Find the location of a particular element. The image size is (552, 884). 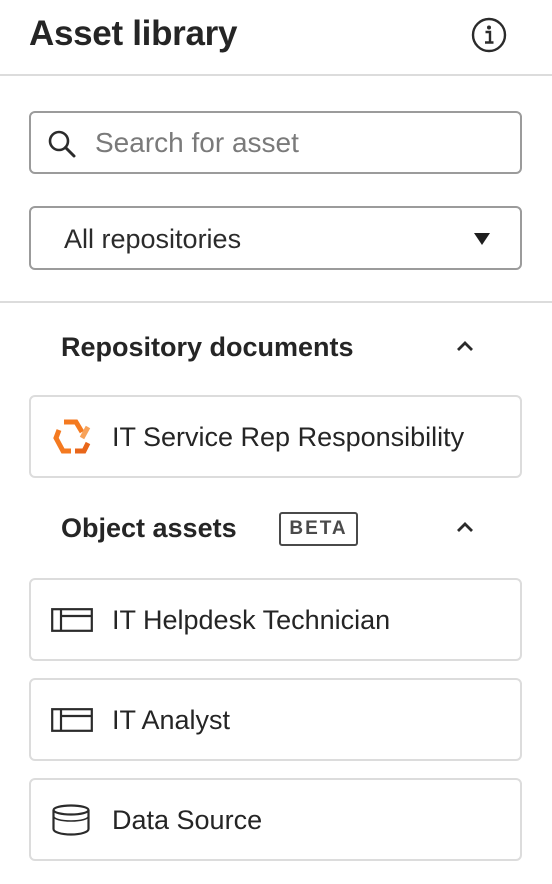

asset-card-it-helpdesk-technician: IT Helpdesk Technician is located at coordinates (275, 619).